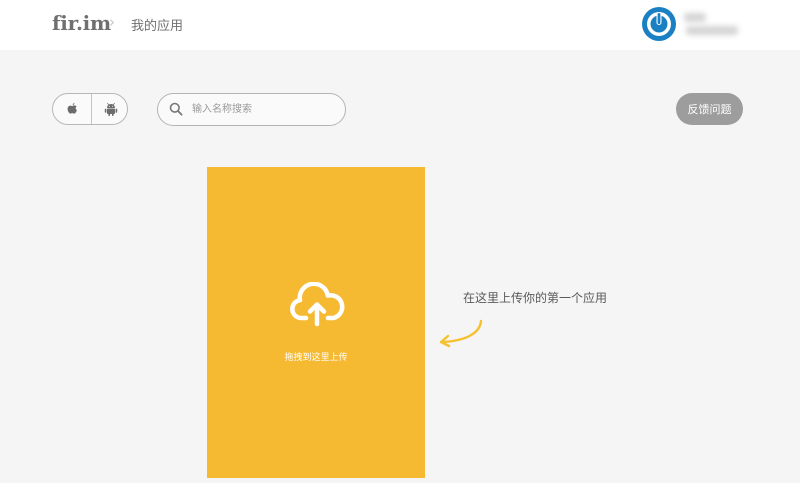  I want to click on curved-arrow-icon, so click(461, 333).